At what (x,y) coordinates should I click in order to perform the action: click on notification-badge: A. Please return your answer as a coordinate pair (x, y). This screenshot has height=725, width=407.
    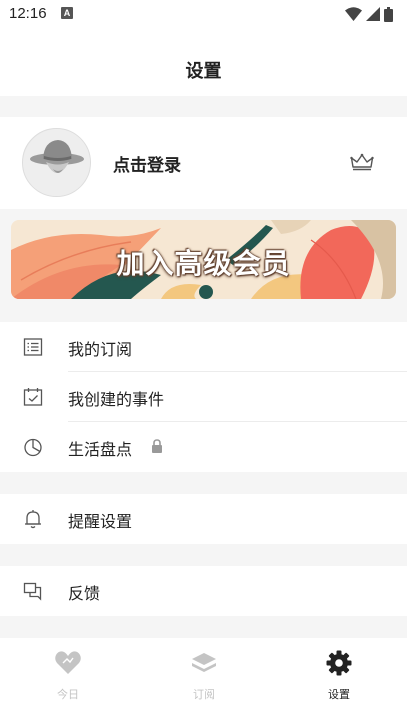
    Looking at the image, I should click on (67, 13).